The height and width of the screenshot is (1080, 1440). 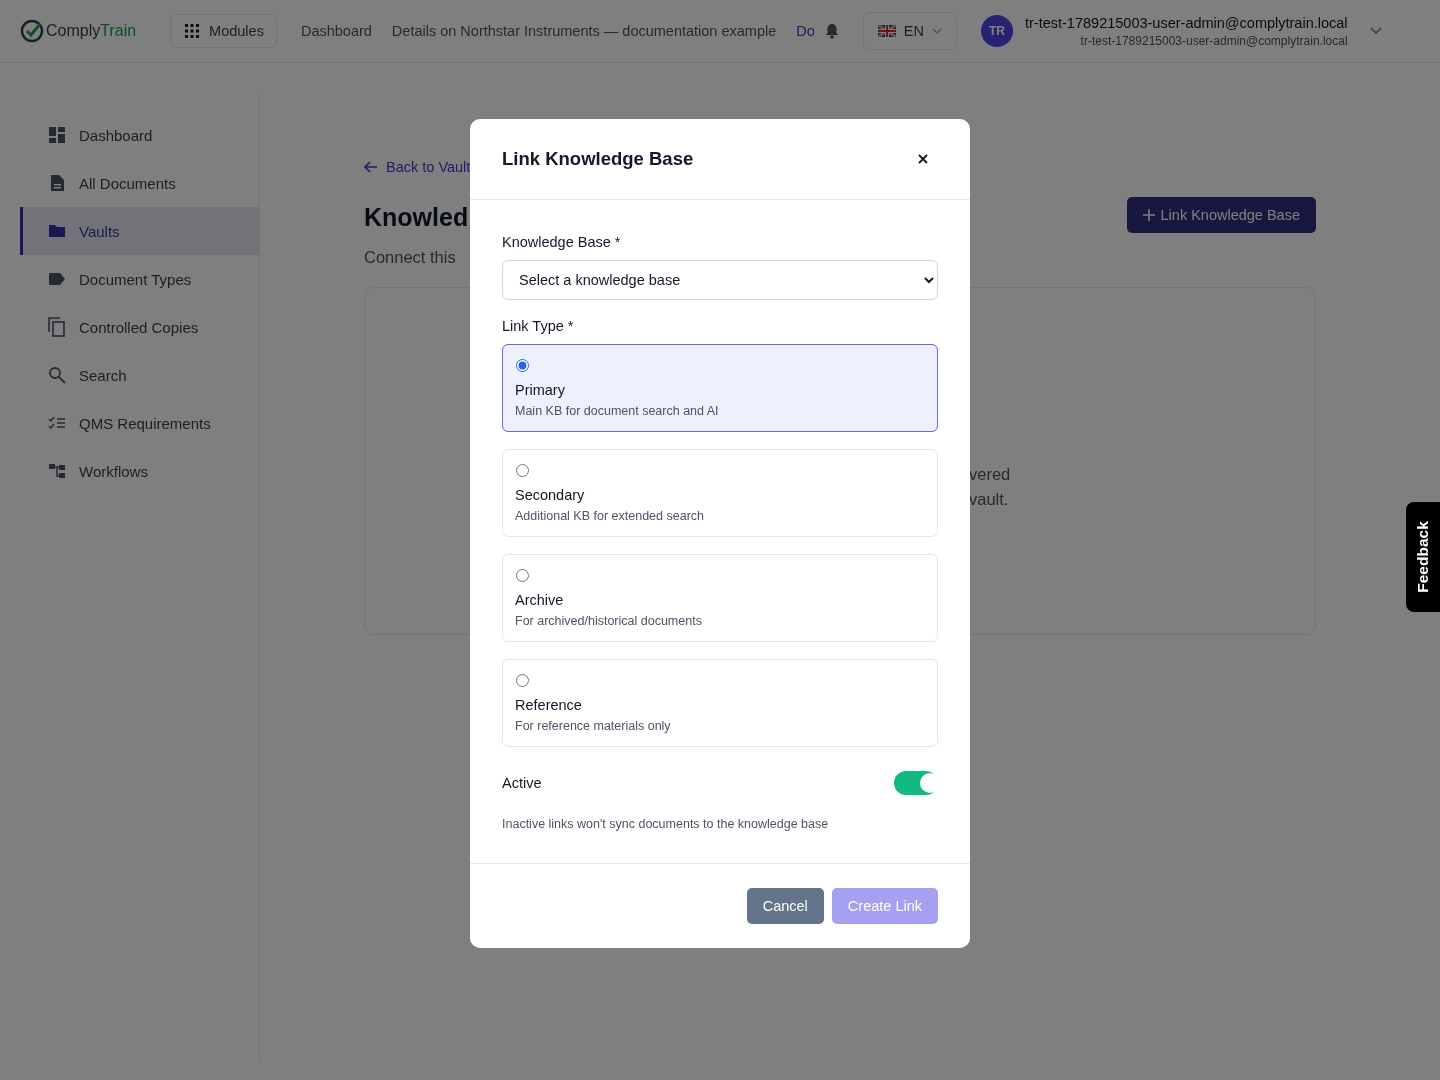 I want to click on user-email: tr-test-1789215003-user-admin@complytrain.local, so click(x=1214, y=40).